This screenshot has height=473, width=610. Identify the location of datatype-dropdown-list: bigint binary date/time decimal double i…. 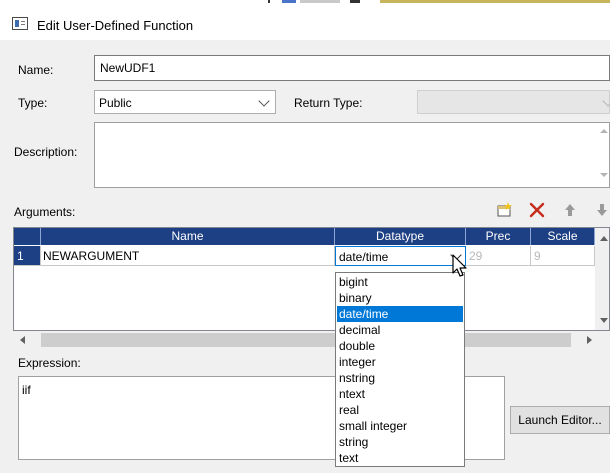
(400, 369).